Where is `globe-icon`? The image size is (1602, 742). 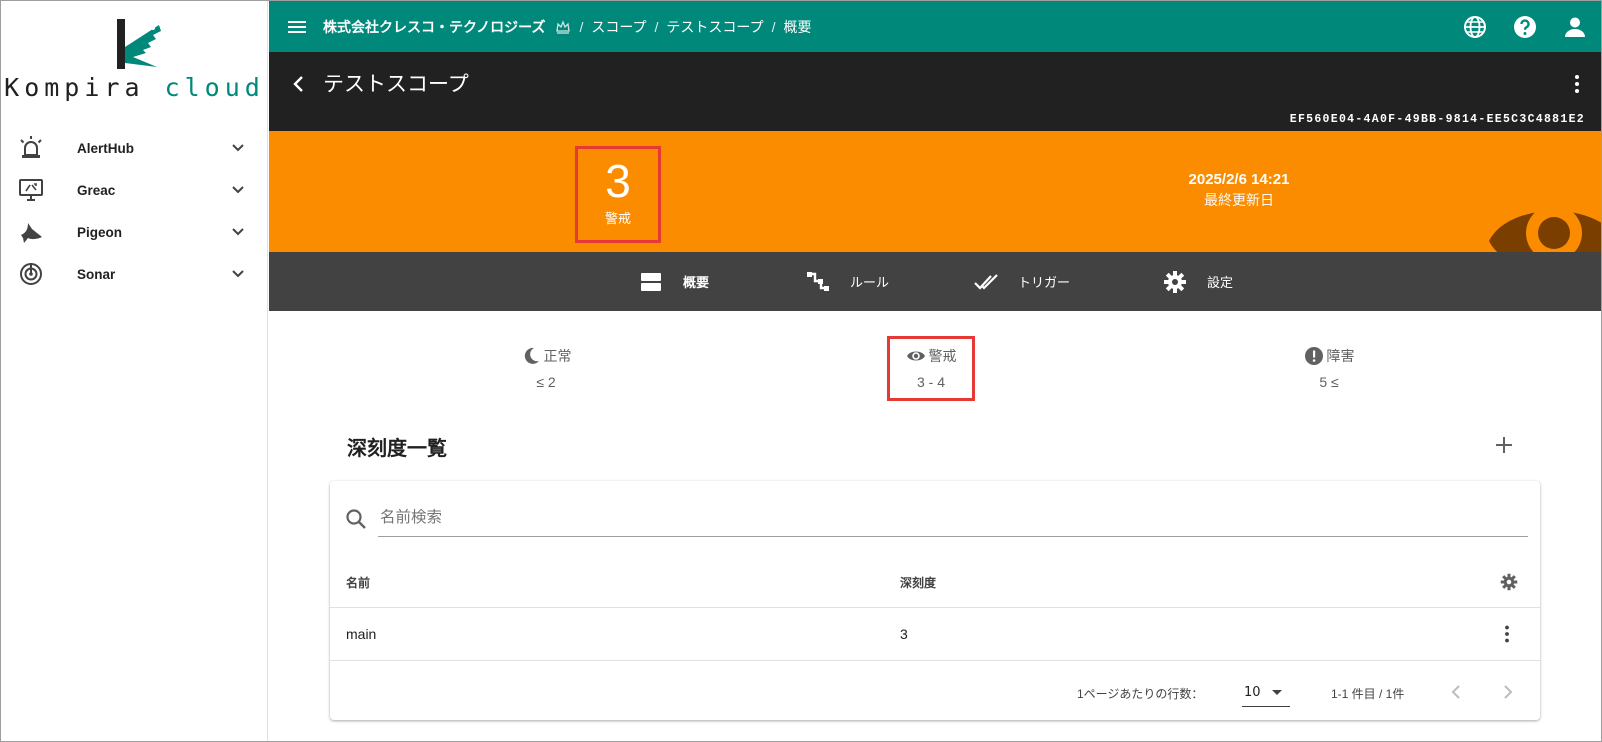
globe-icon is located at coordinates (1475, 27).